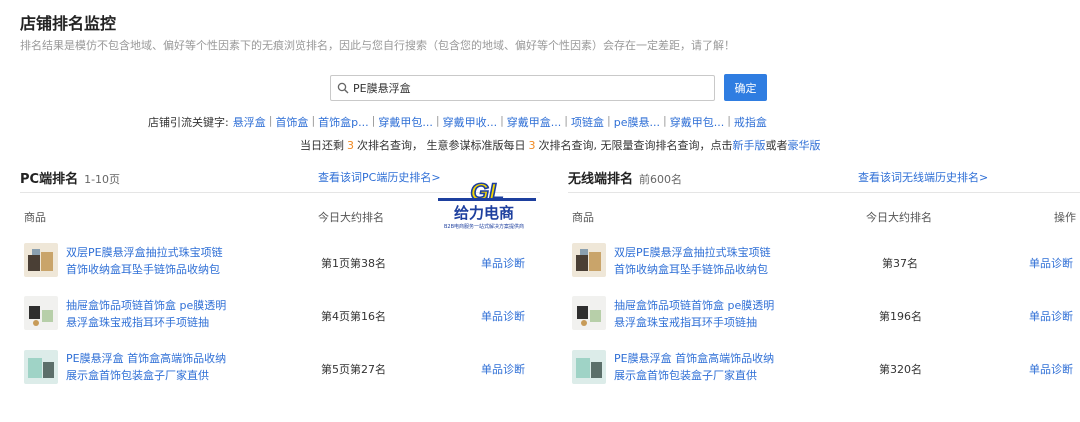 Image resolution: width=1080 pixels, height=422 pixels. I want to click on search-box, so click(522, 87).